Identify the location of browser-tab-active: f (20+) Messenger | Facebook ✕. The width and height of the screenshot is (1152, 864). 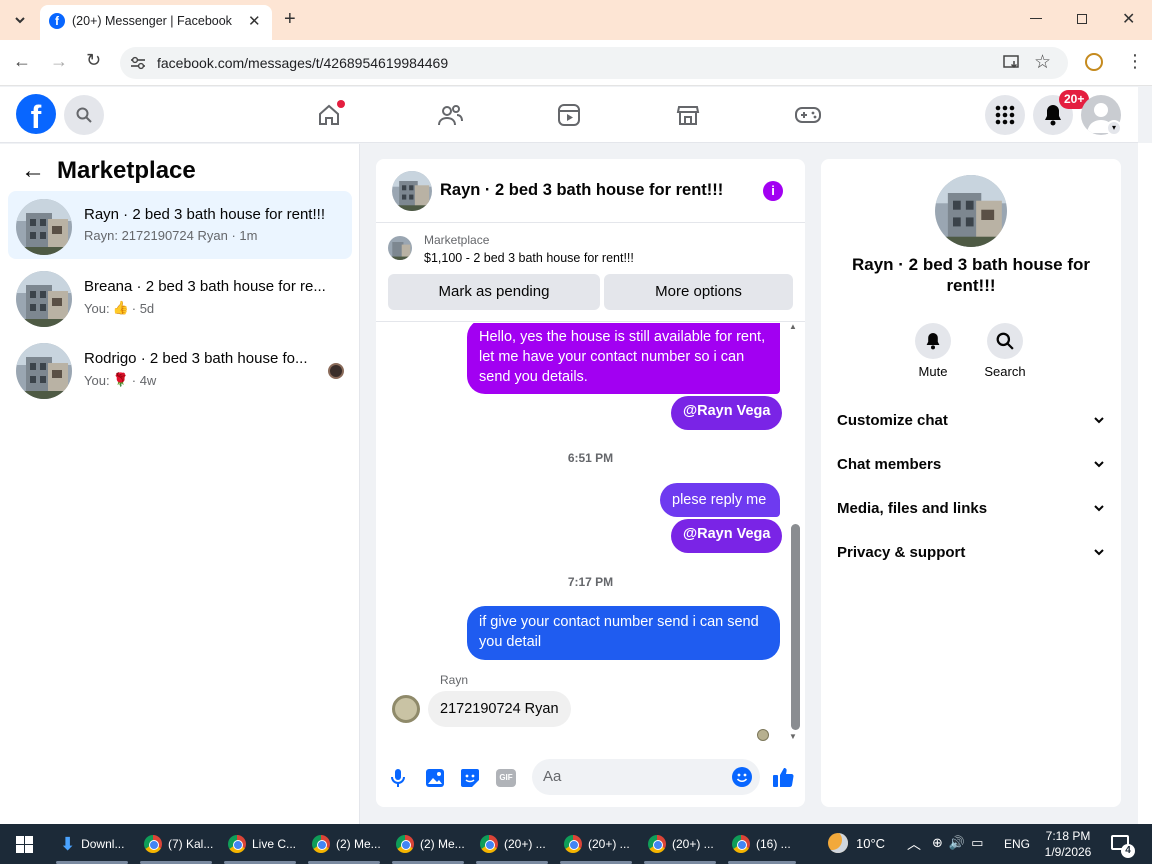
(156, 22).